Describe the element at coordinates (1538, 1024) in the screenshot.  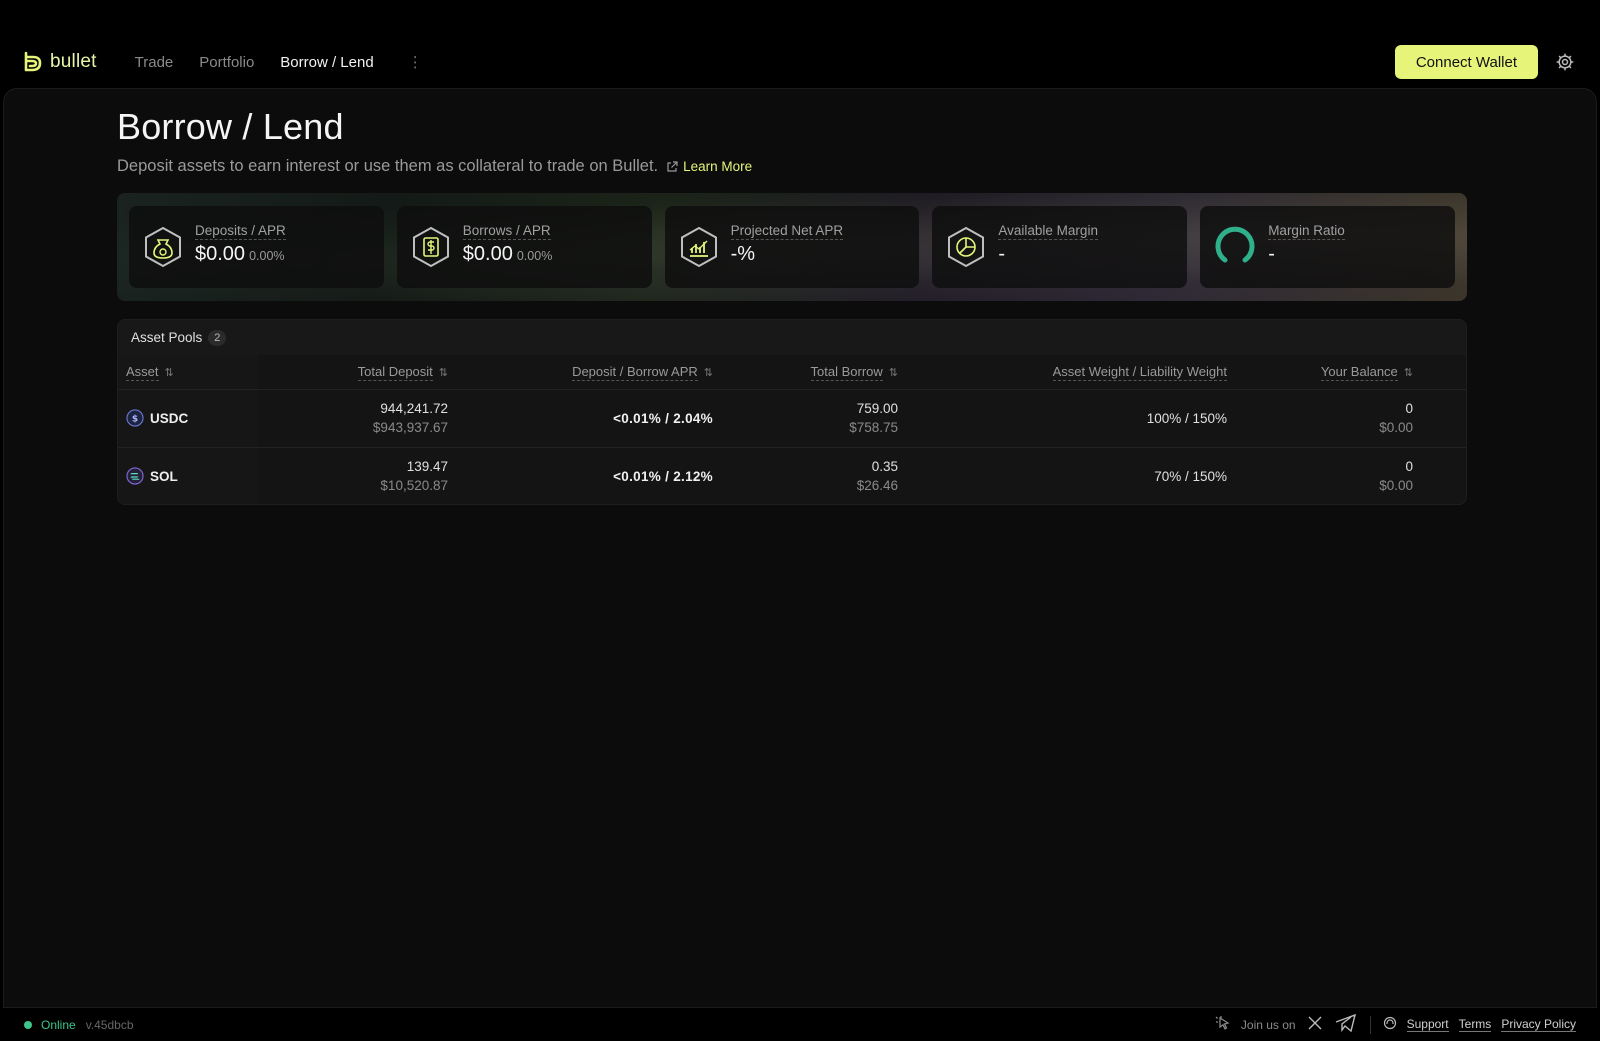
I see `privacy-policy-link: Privacy Policy` at that location.